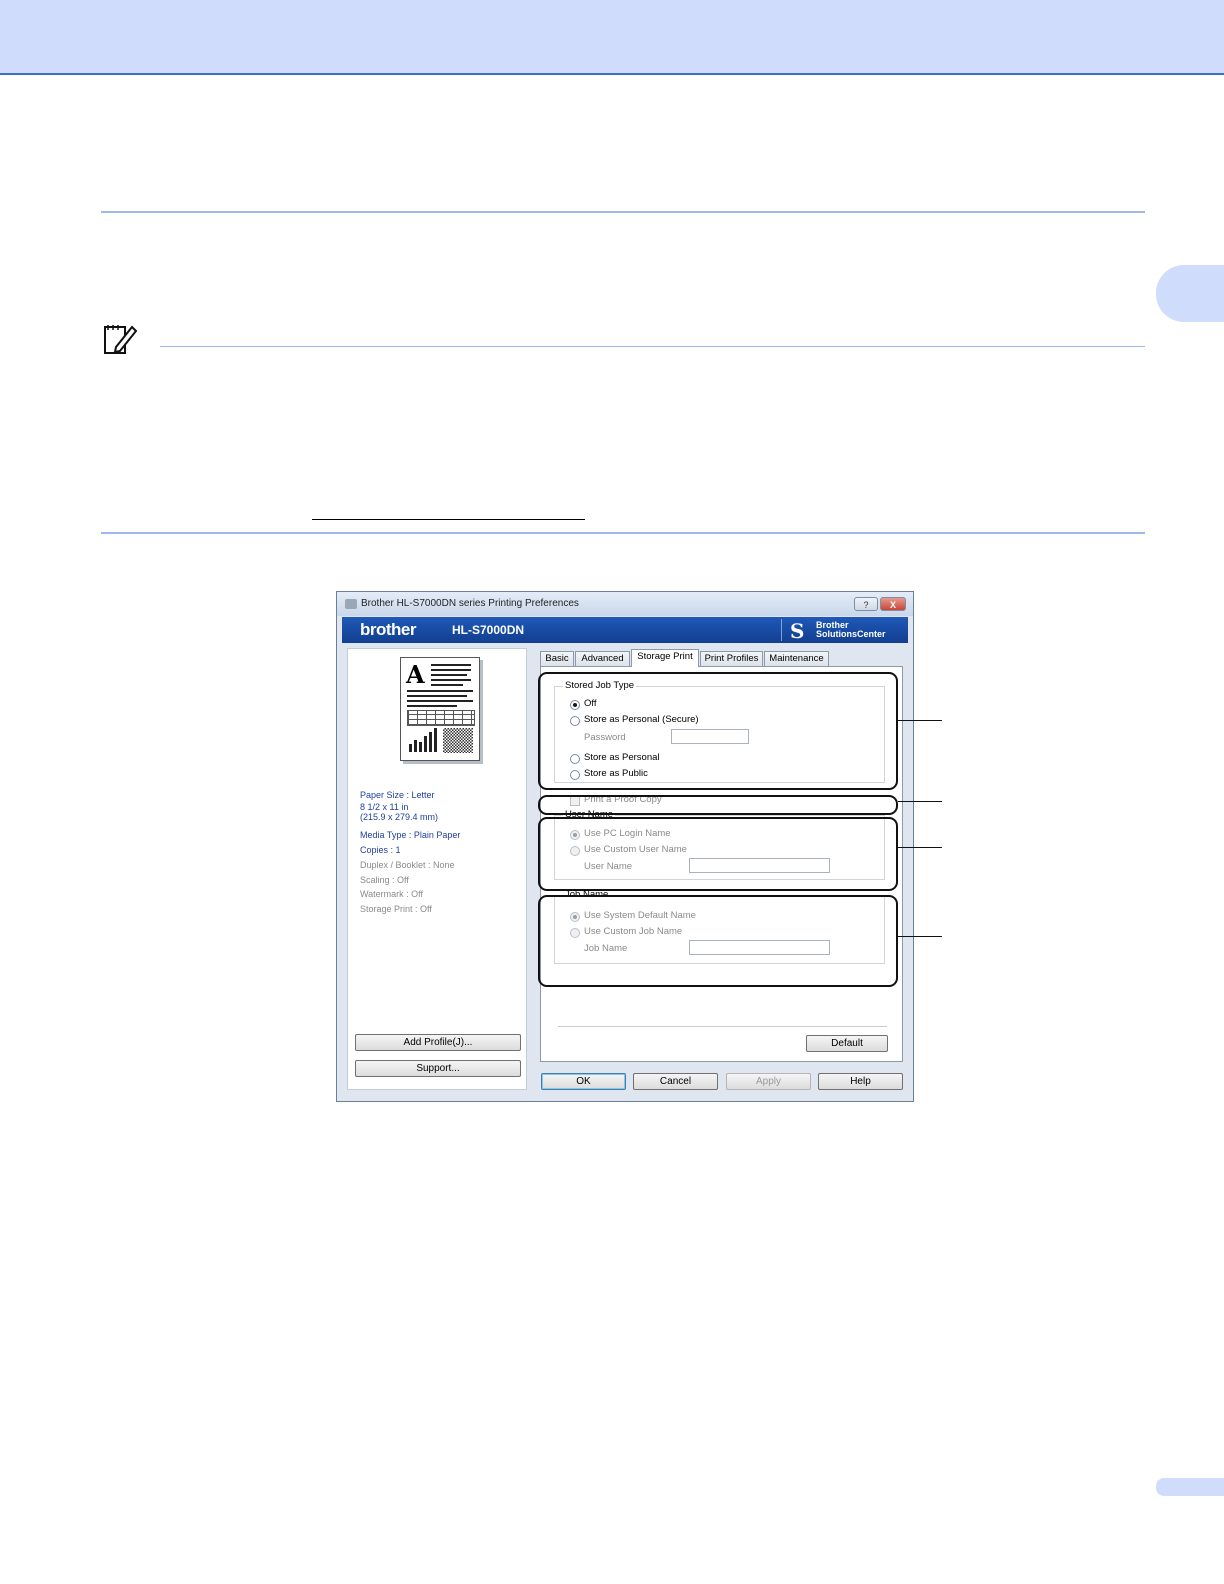 Image resolution: width=1224 pixels, height=1584 pixels. Describe the element at coordinates (396, 909) in the screenshot. I see `storage-print-text: Storage Print : Off` at that location.